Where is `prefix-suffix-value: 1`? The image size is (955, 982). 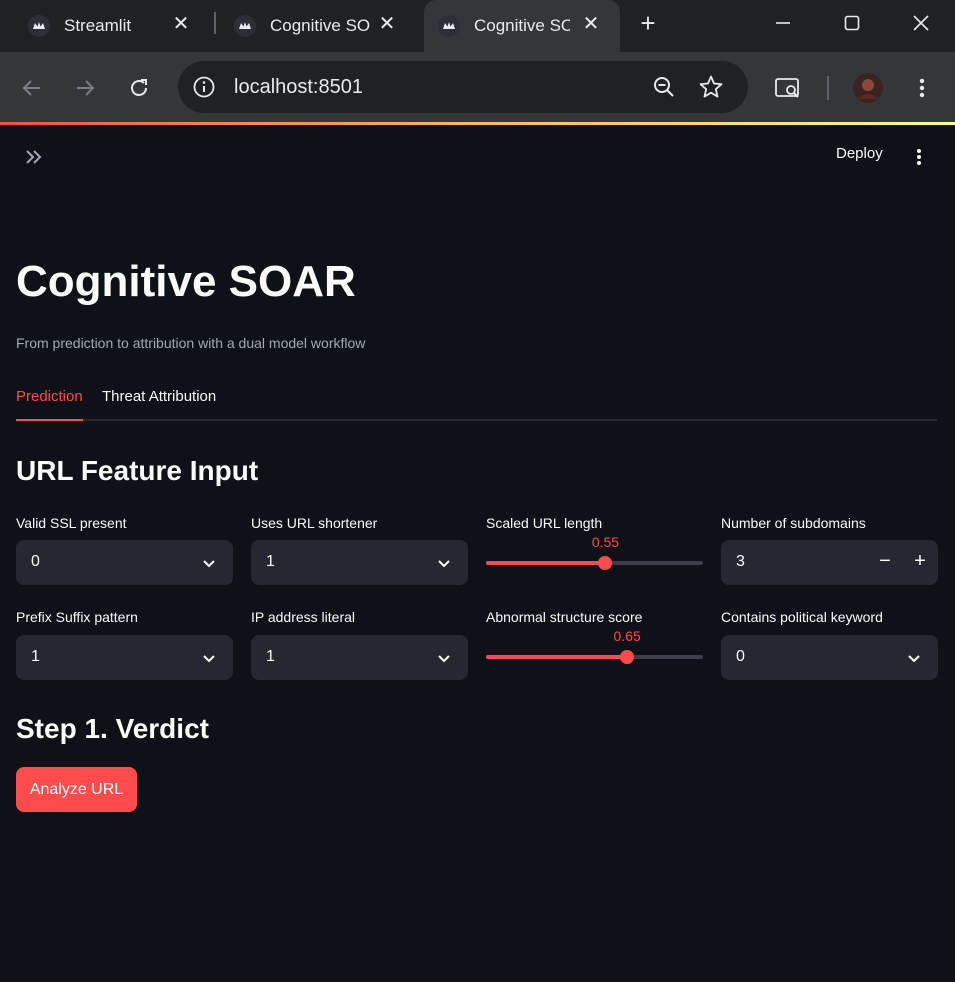 prefix-suffix-value: 1 is located at coordinates (35, 656).